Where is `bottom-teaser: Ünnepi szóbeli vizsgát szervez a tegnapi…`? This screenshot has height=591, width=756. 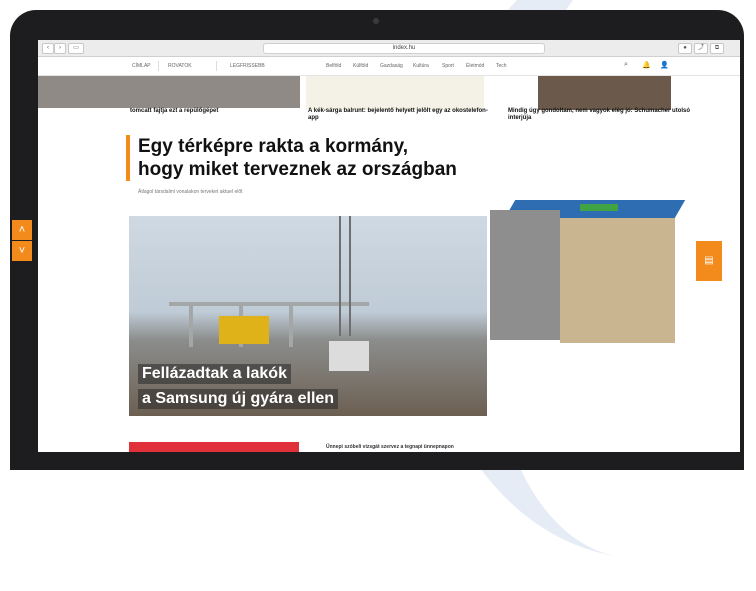
bottom-teaser: Ünnepi szóbeli vizsgát szervez a tegnapi… is located at coordinates (390, 447).